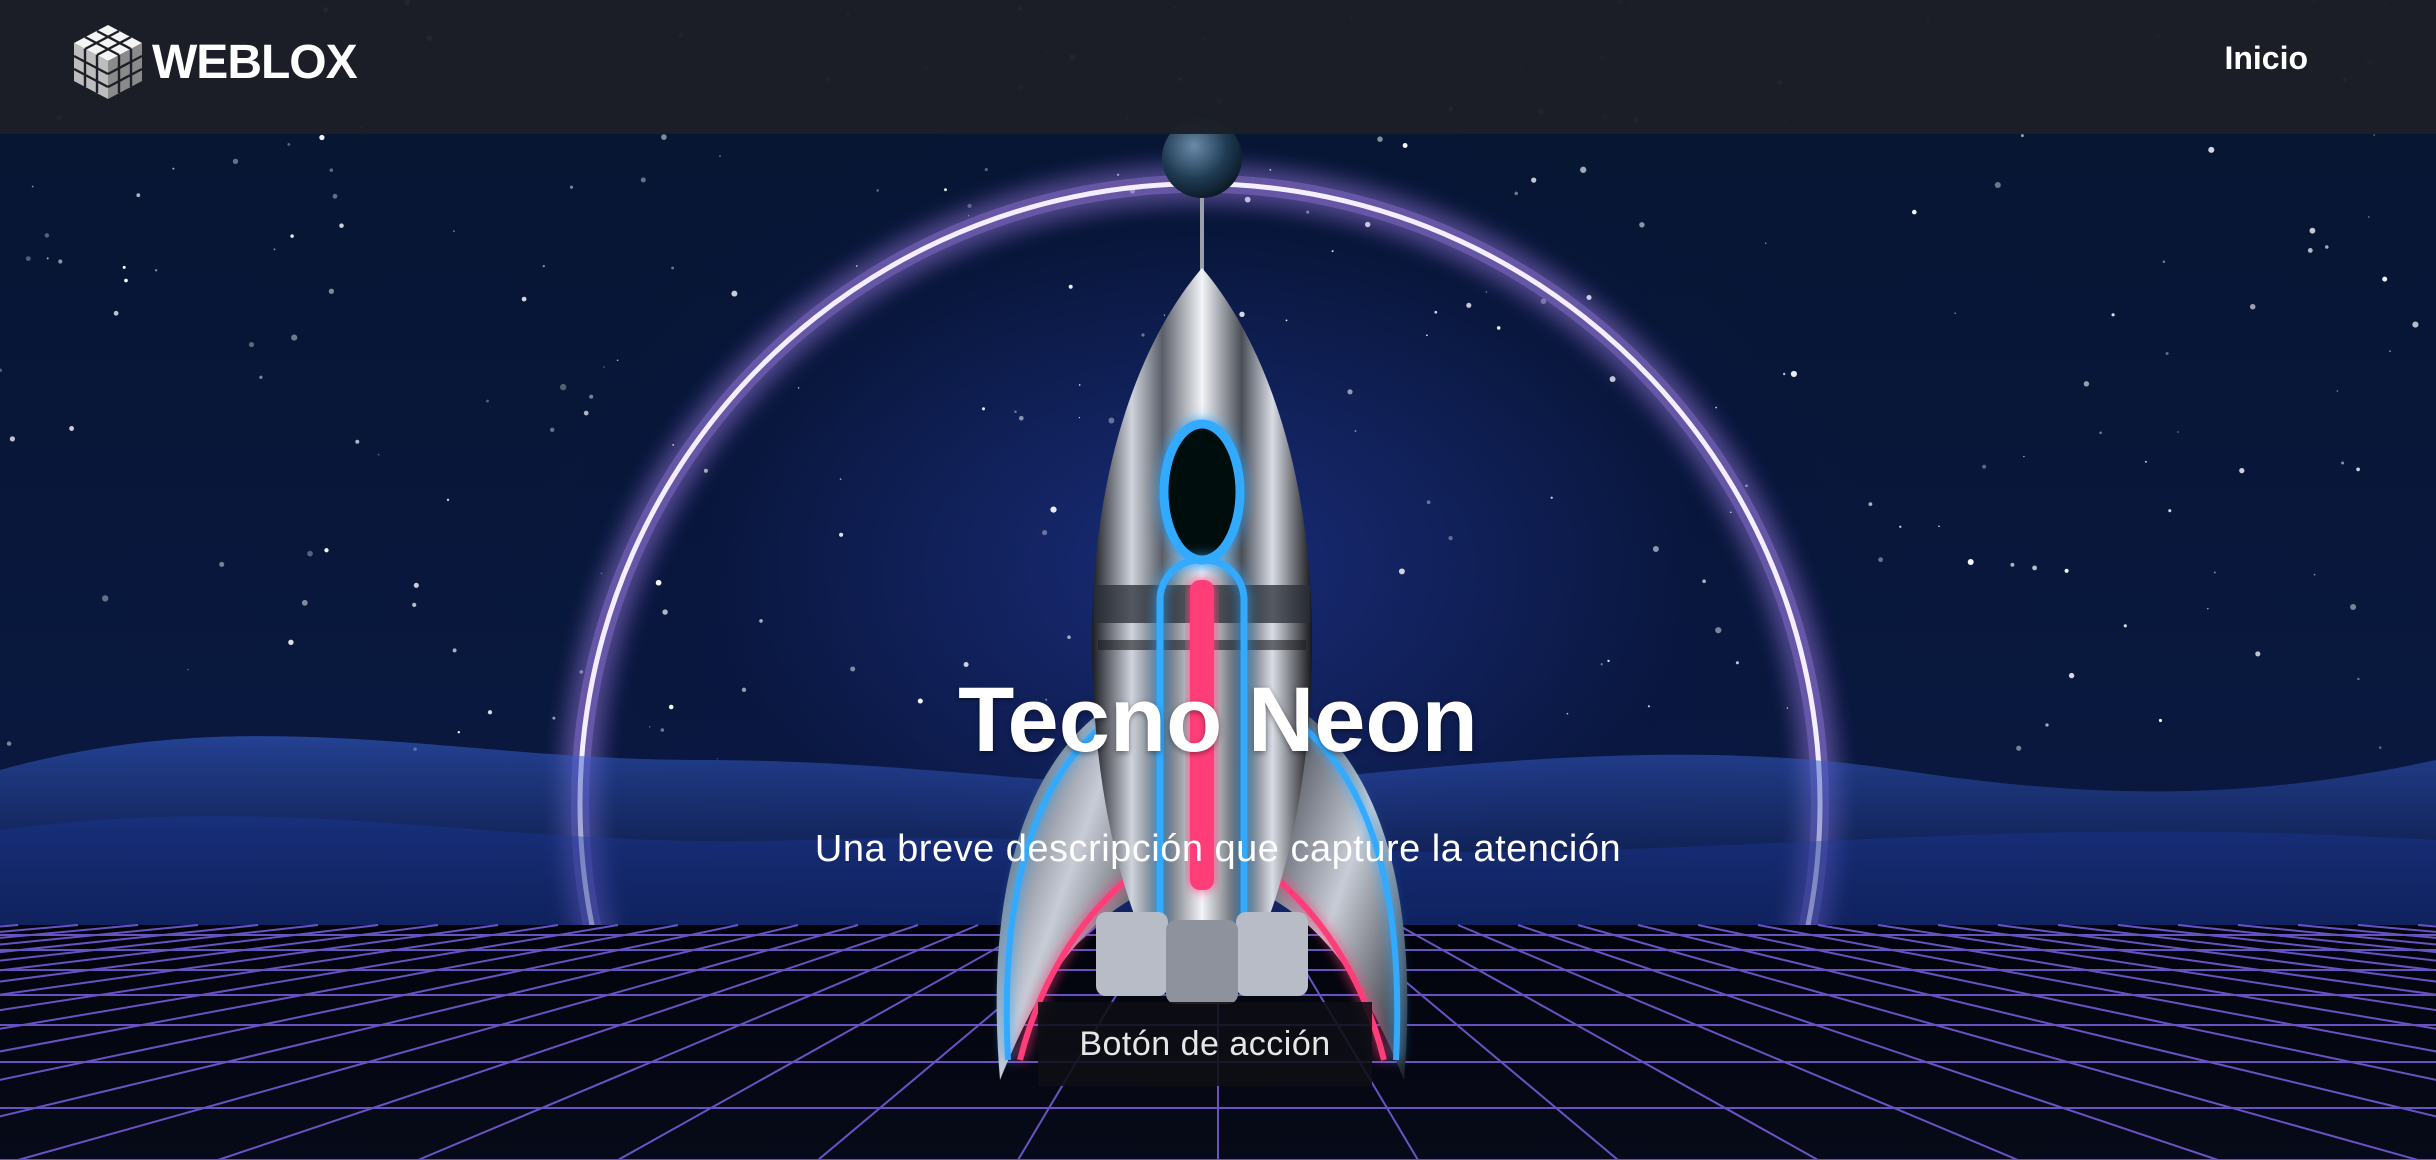  What do you see at coordinates (1218, 67) in the screenshot?
I see `navbar: WEBLOX Inicio` at bounding box center [1218, 67].